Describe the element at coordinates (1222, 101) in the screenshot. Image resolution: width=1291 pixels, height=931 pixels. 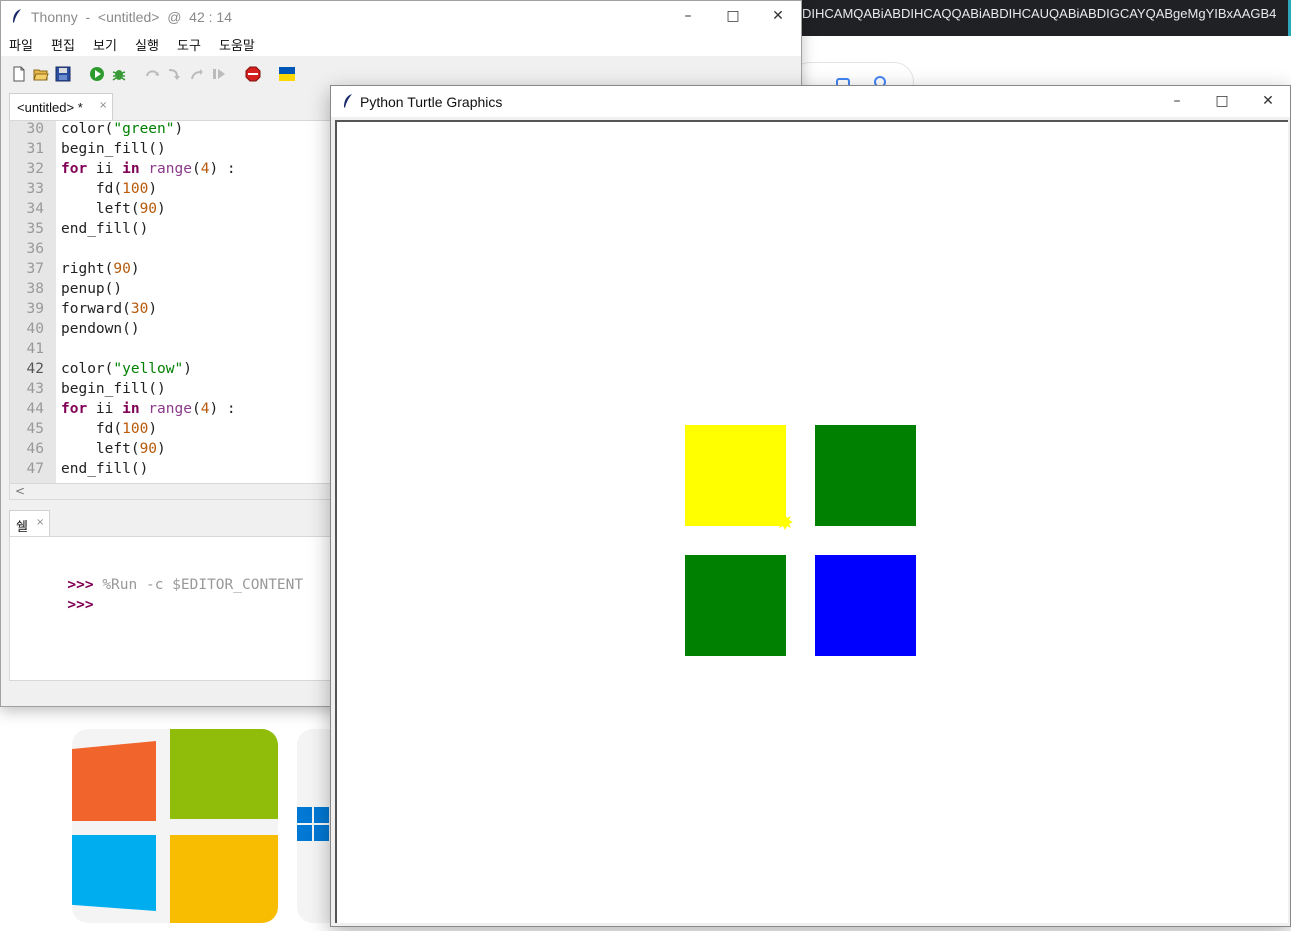
I see `turtle-maximize-button: □` at that location.